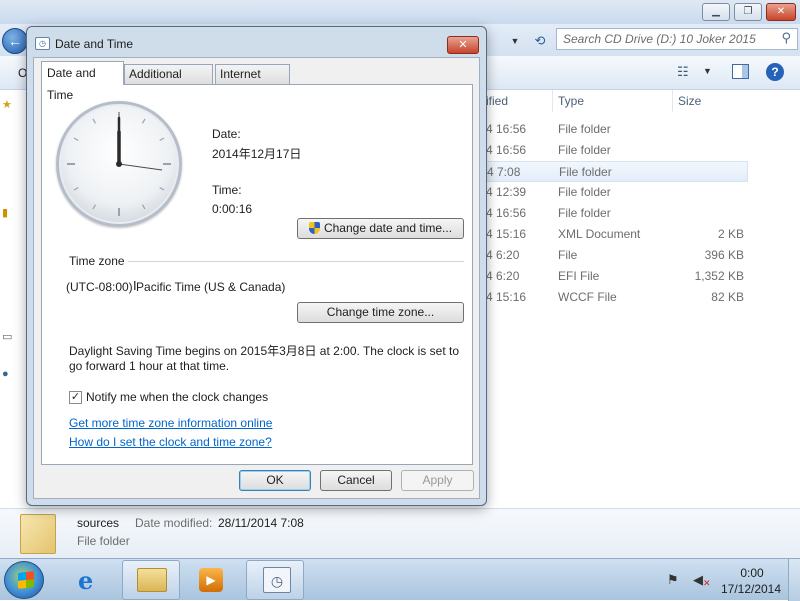  What do you see at coordinates (400, 12) in the screenshot?
I see `explorer-titlebar: ▁ ❐ ✕` at bounding box center [400, 12].